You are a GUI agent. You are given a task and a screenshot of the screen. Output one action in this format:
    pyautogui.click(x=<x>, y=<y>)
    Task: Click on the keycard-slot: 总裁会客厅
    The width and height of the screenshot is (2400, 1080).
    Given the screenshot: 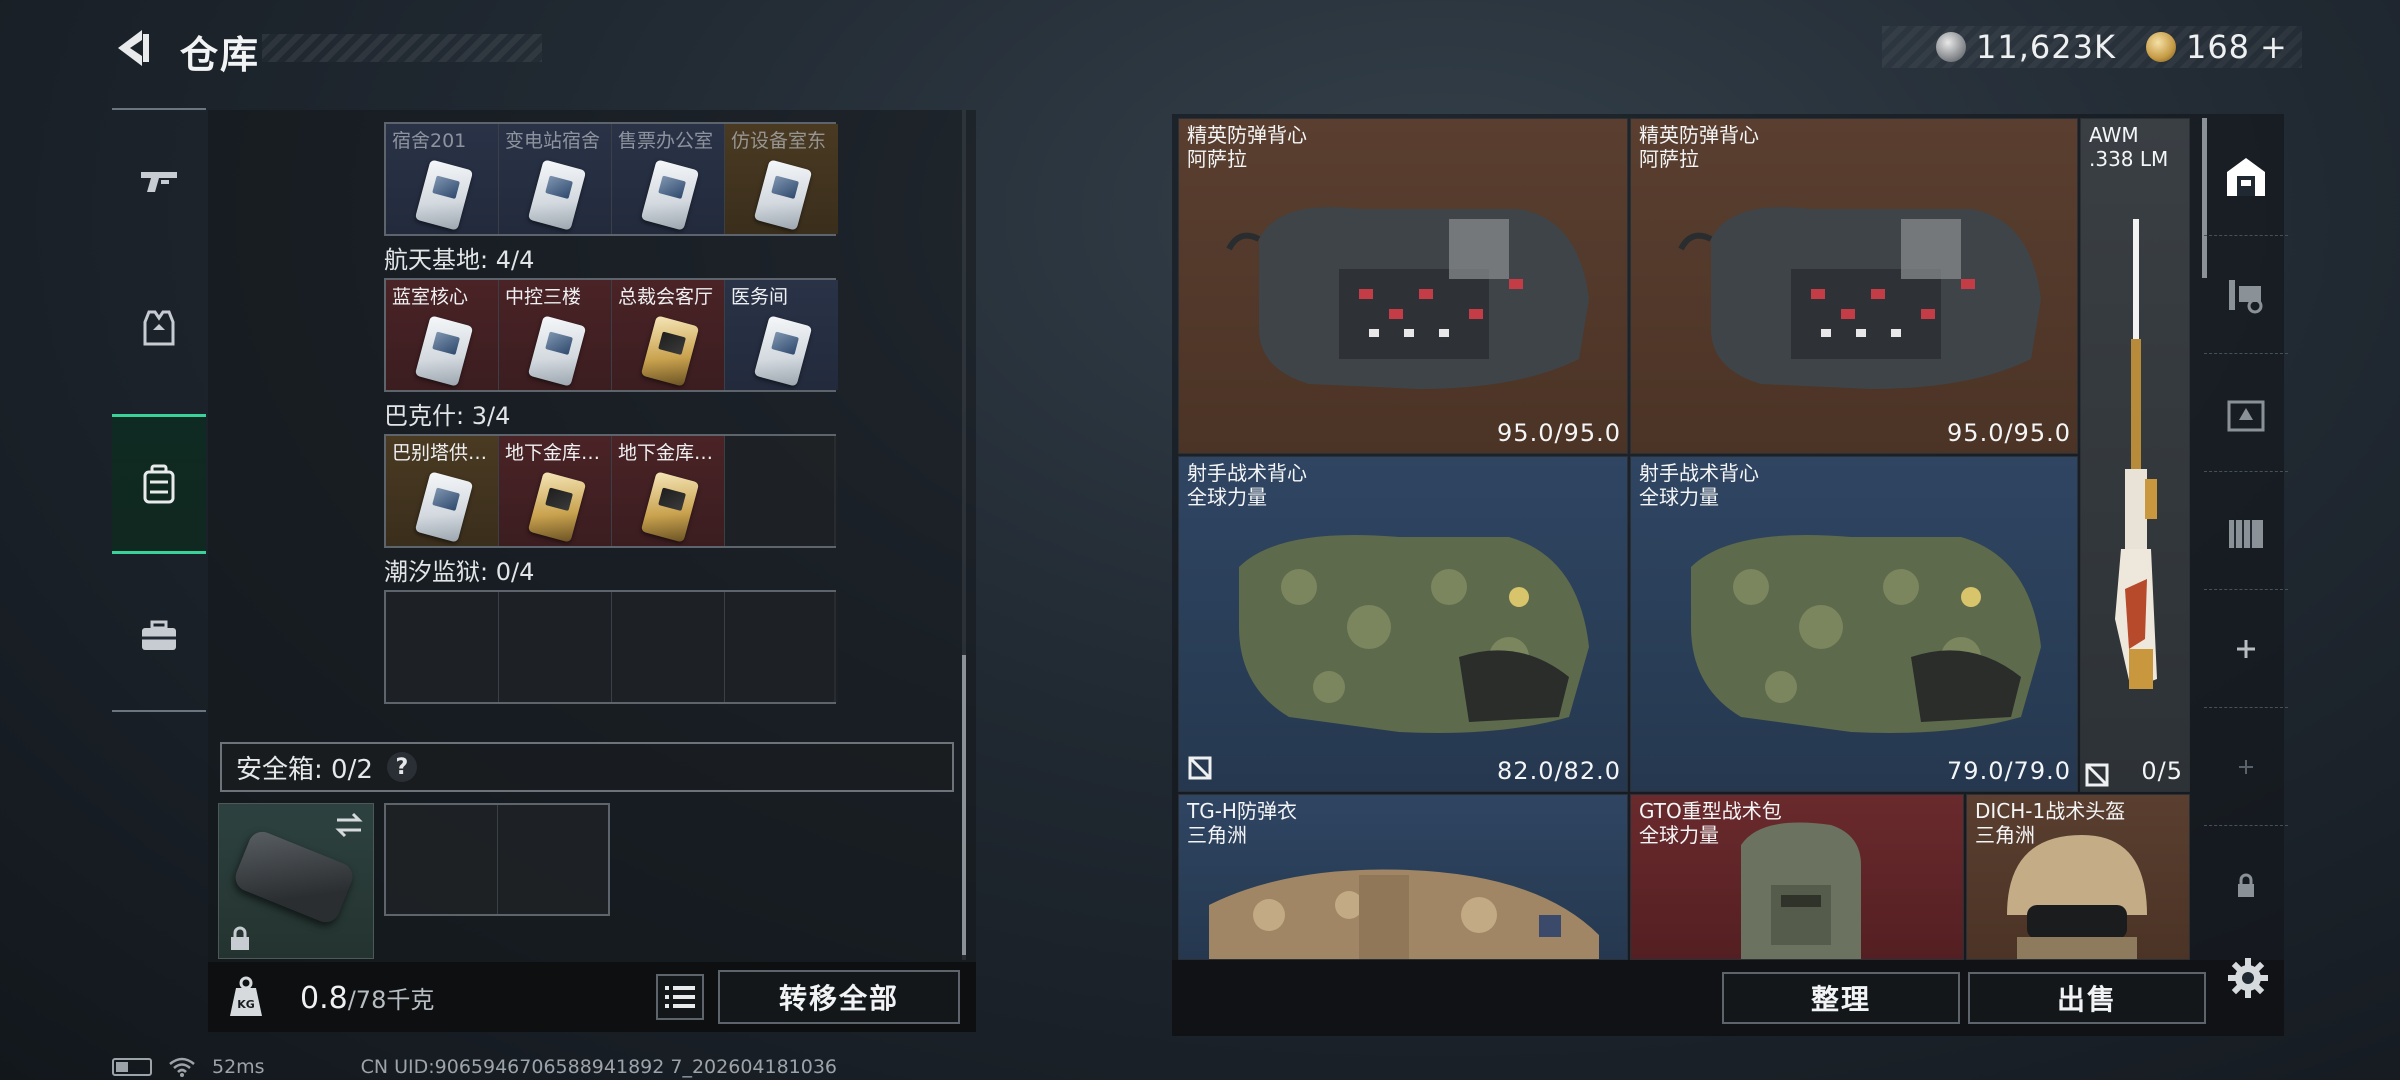 What is the action you would take?
    pyautogui.click(x=668, y=335)
    